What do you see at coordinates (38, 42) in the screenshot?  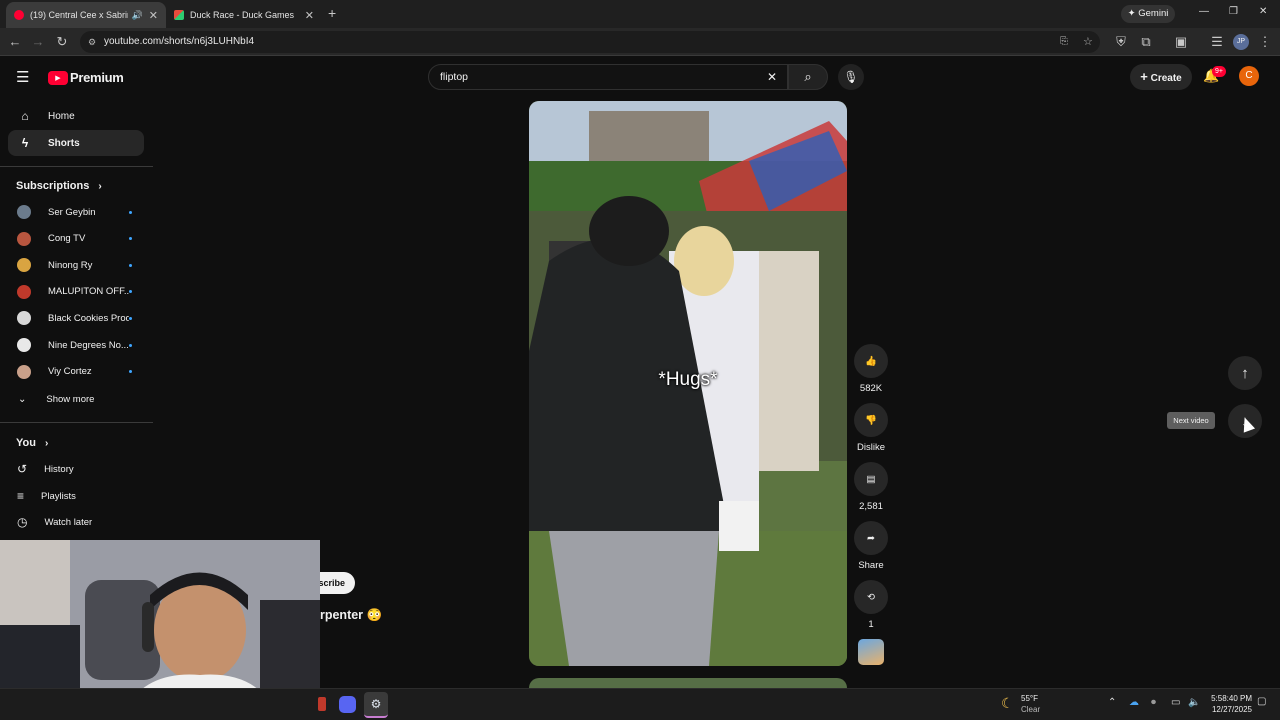 I see `forward-icon: →` at bounding box center [38, 42].